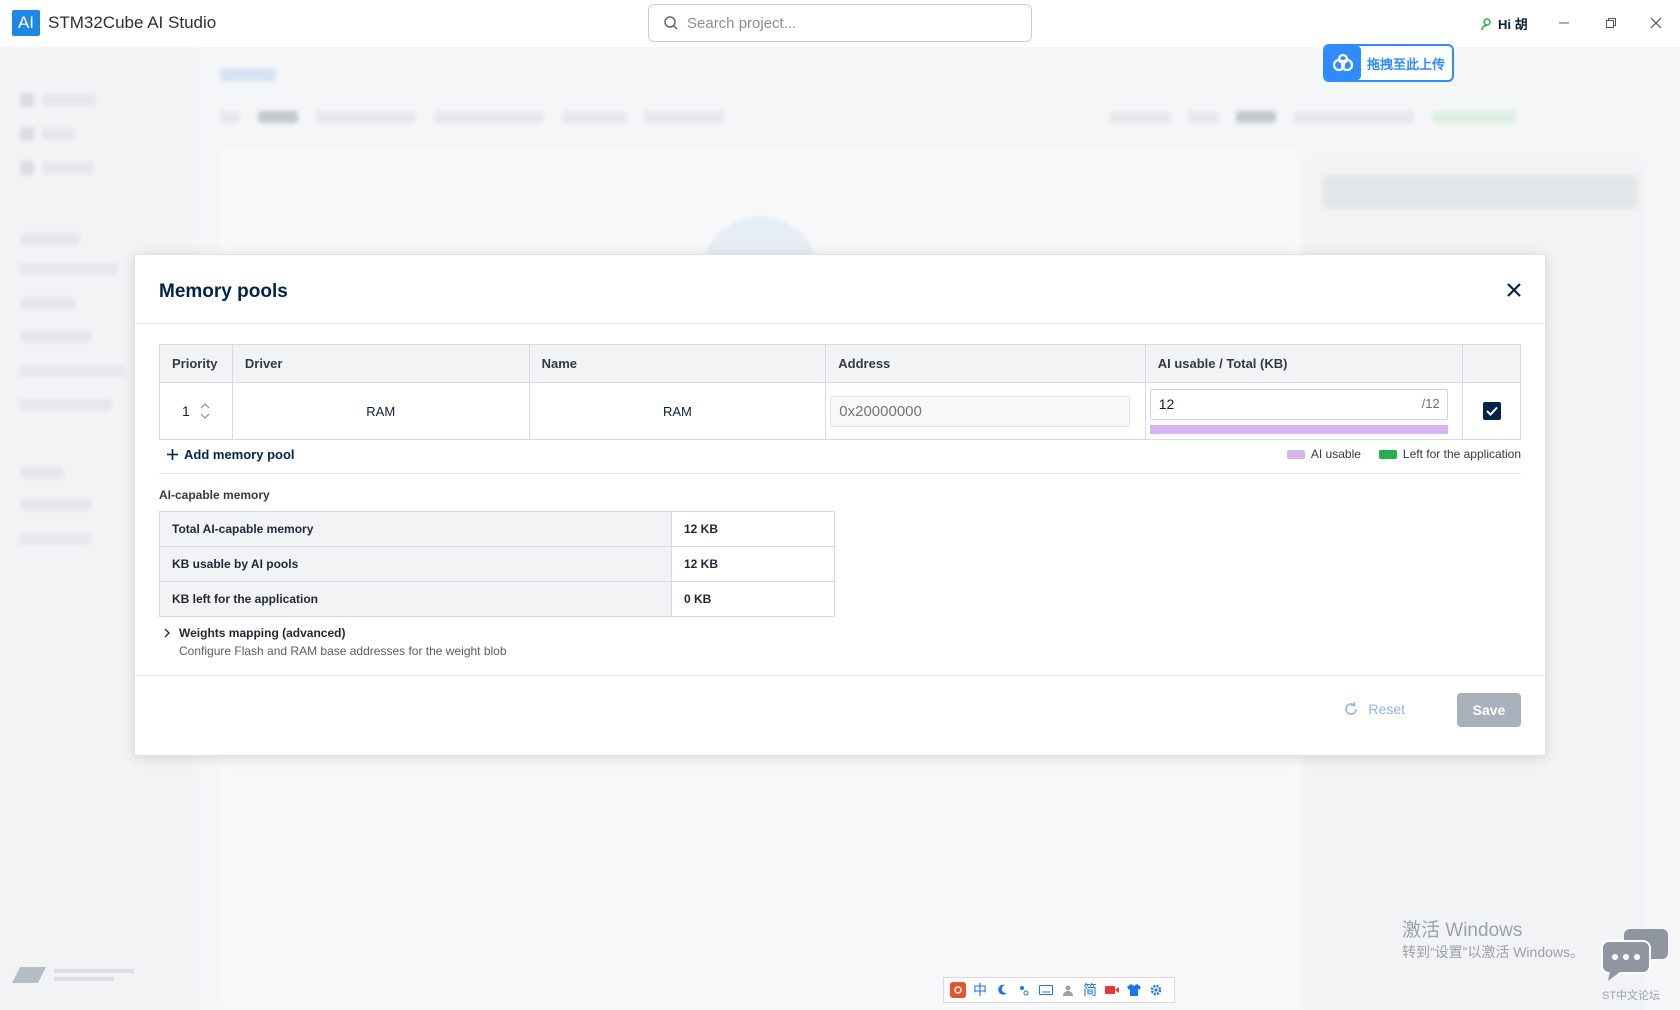  What do you see at coordinates (1406, 64) in the screenshot?
I see `upload-label: 拖拽至此上传` at bounding box center [1406, 64].